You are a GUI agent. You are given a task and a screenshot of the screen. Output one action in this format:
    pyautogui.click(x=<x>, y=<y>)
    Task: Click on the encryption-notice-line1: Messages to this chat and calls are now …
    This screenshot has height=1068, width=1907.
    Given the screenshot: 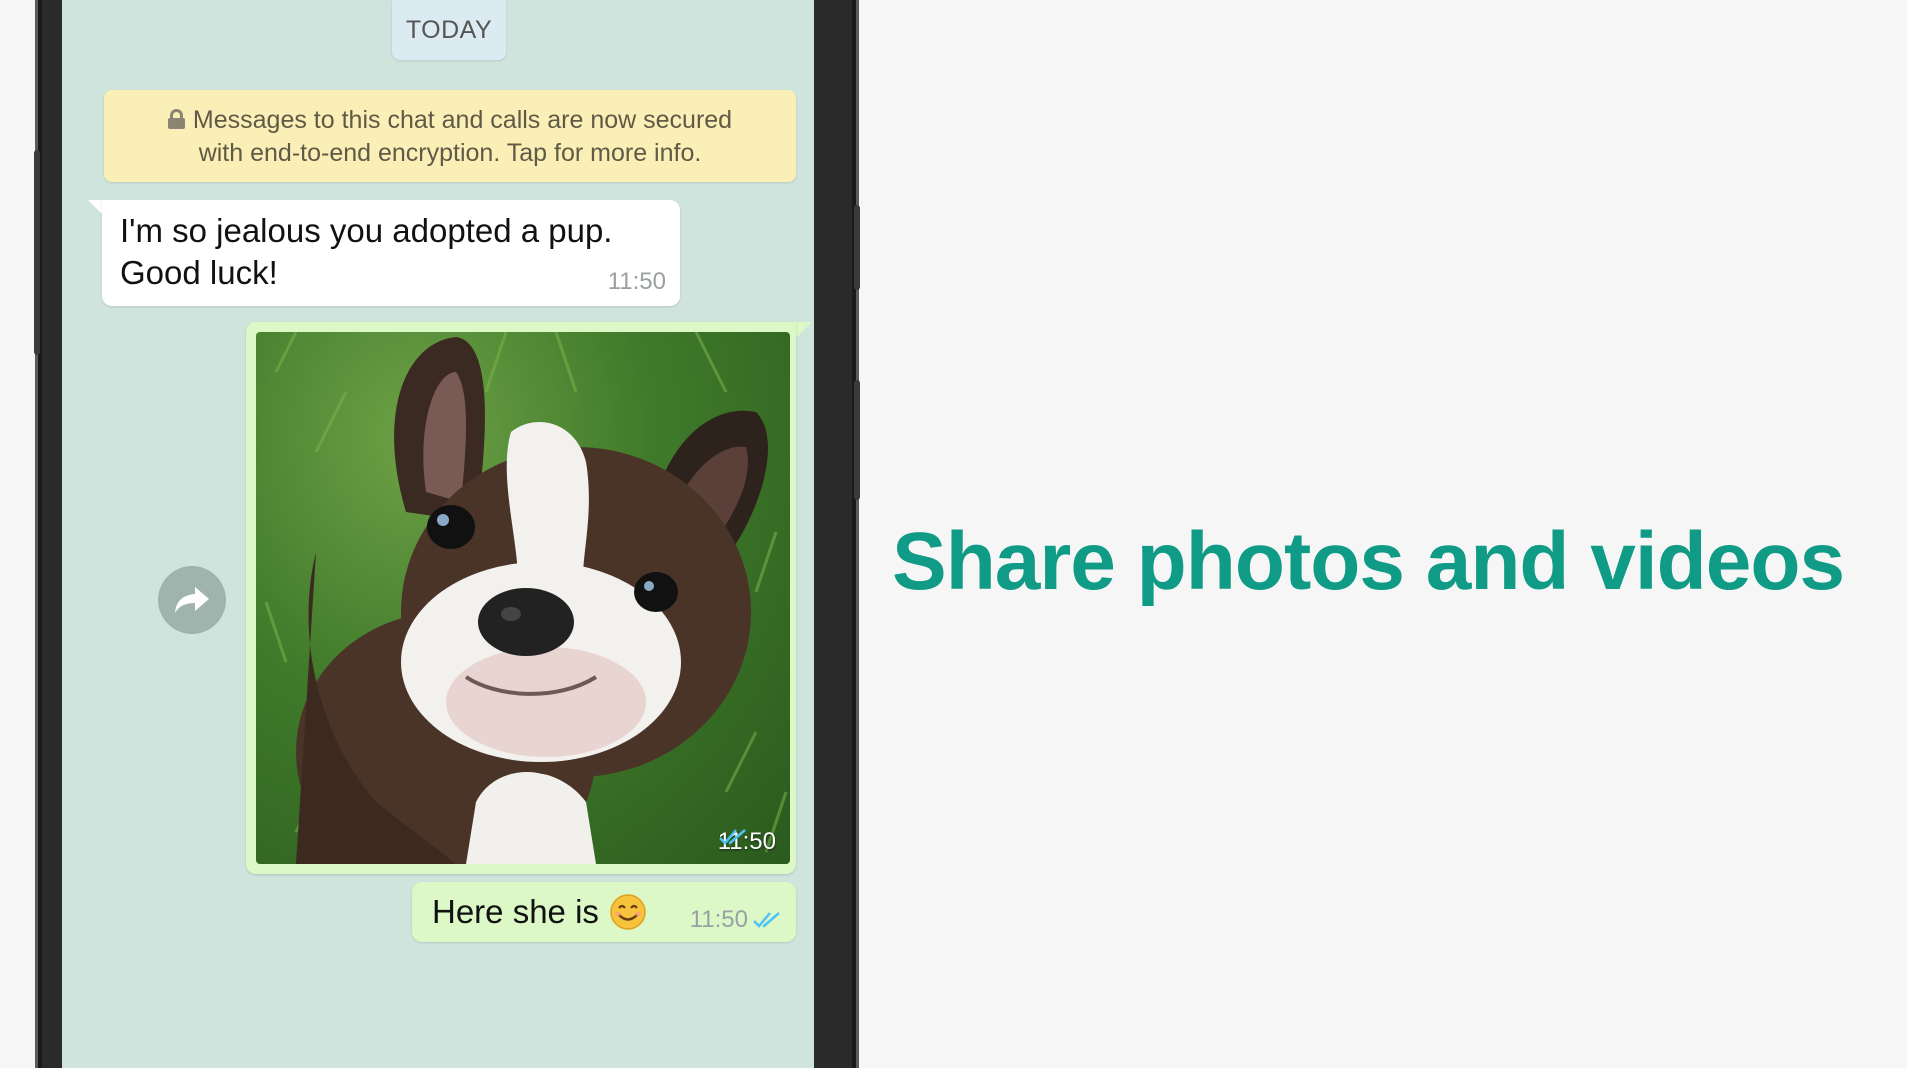 What is the action you would take?
    pyautogui.click(x=450, y=120)
    